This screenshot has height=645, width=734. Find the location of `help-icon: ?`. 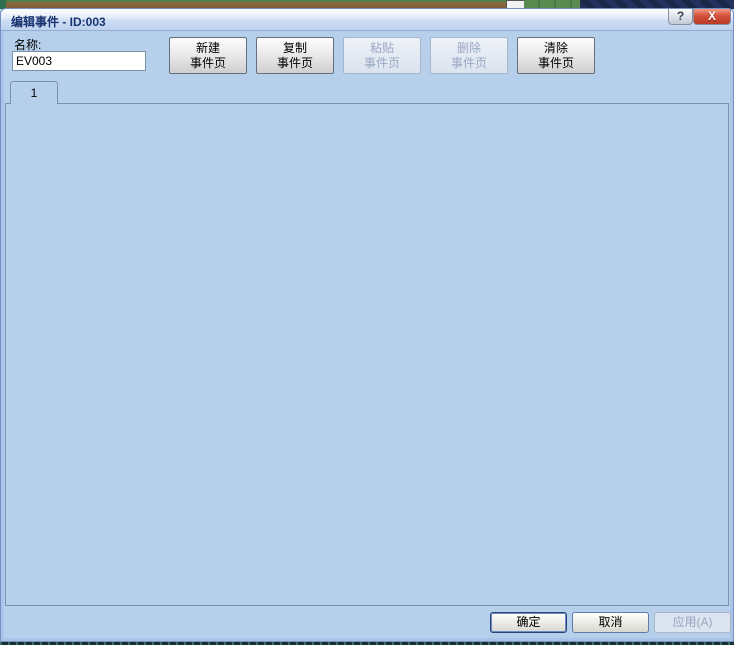

help-icon: ? is located at coordinates (680, 16).